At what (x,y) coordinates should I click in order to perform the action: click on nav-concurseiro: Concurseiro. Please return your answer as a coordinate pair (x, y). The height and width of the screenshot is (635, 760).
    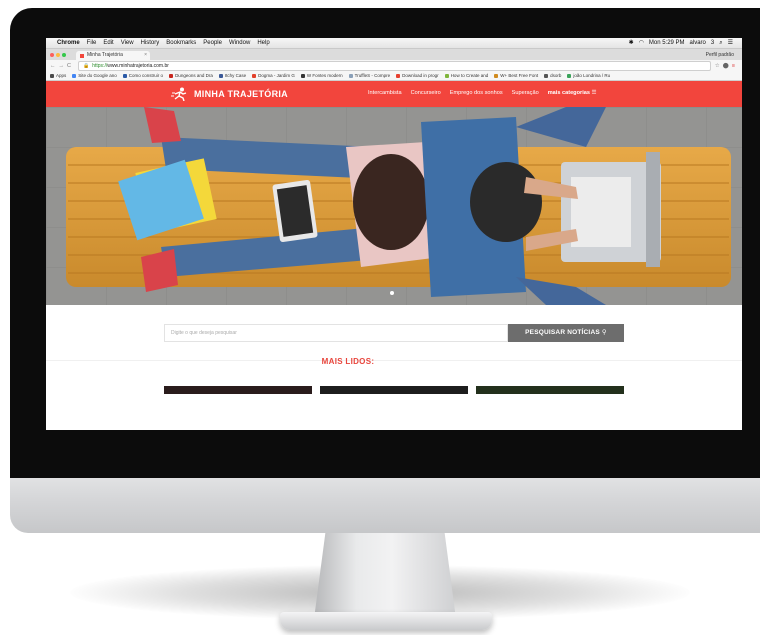
    Looking at the image, I should click on (426, 93).